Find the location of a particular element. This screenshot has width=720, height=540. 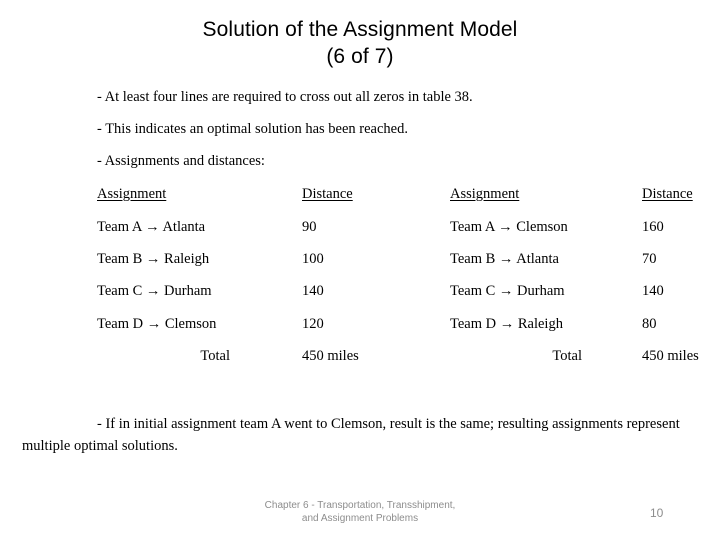

header-assignment-left: Assignment is located at coordinates (132, 194).